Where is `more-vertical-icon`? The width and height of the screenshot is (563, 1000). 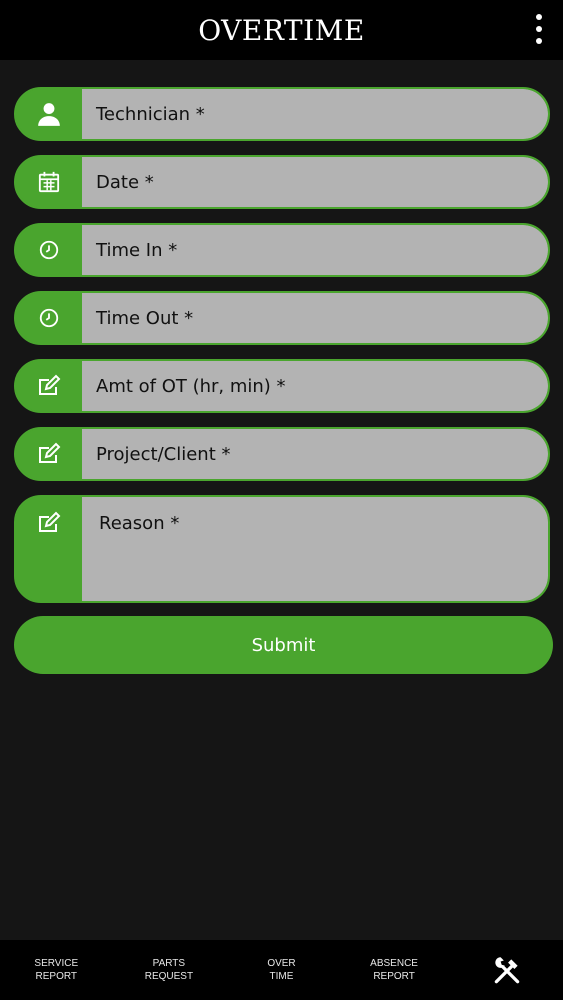 more-vertical-icon is located at coordinates (539, 29).